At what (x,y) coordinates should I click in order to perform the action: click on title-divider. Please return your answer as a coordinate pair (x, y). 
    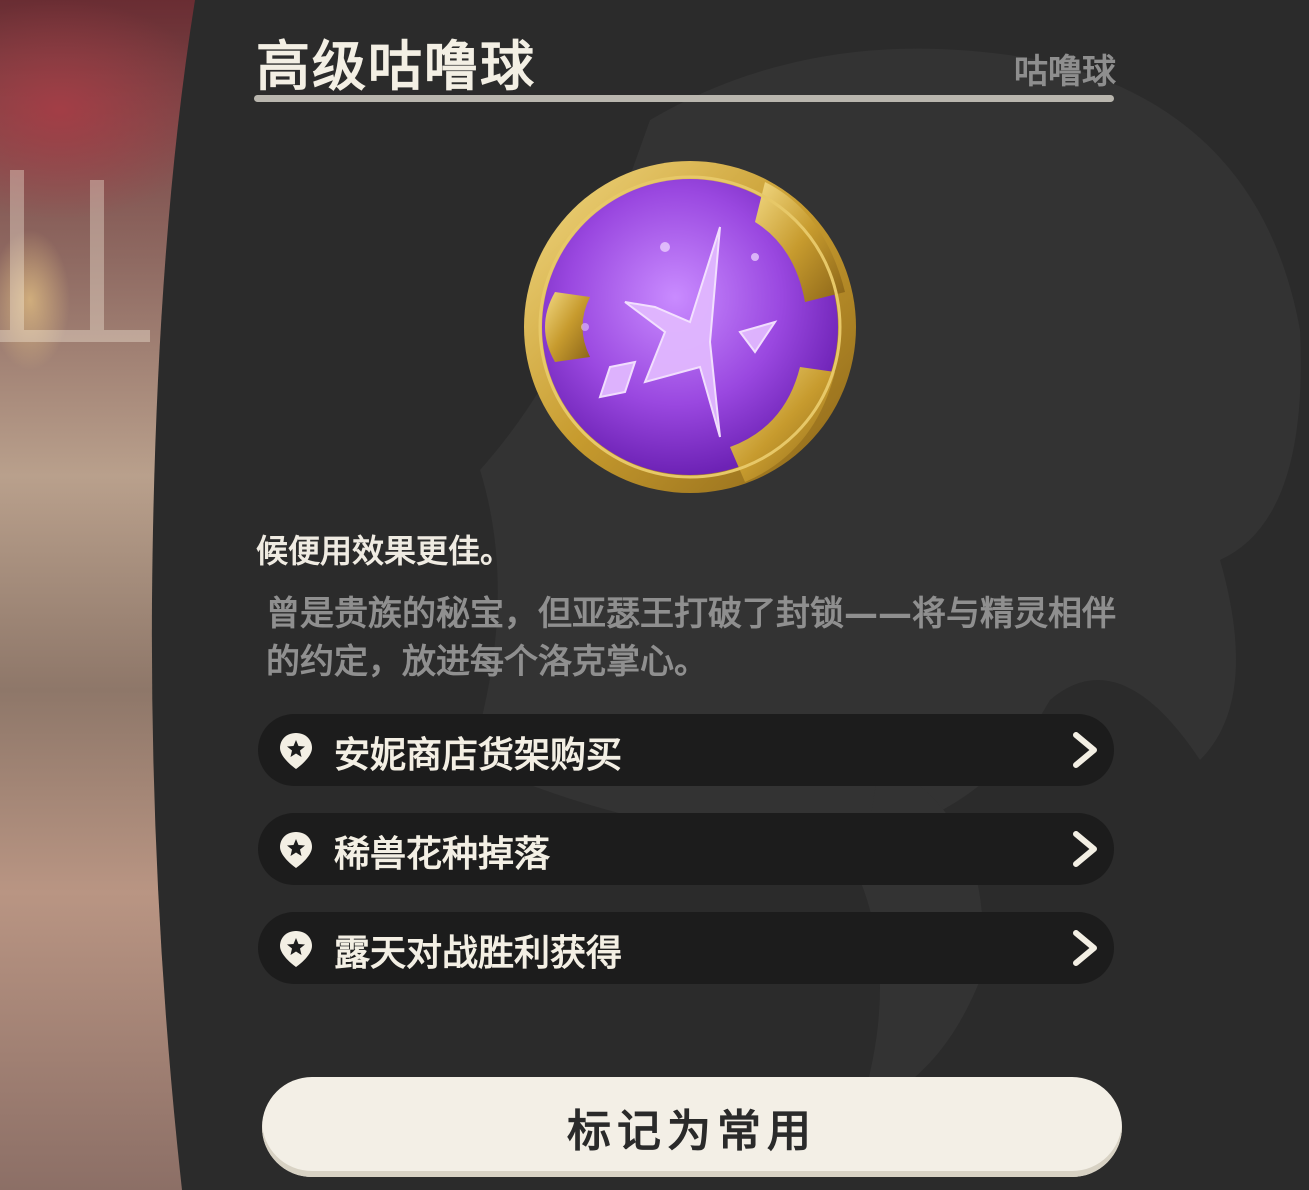
    Looking at the image, I should click on (684, 98).